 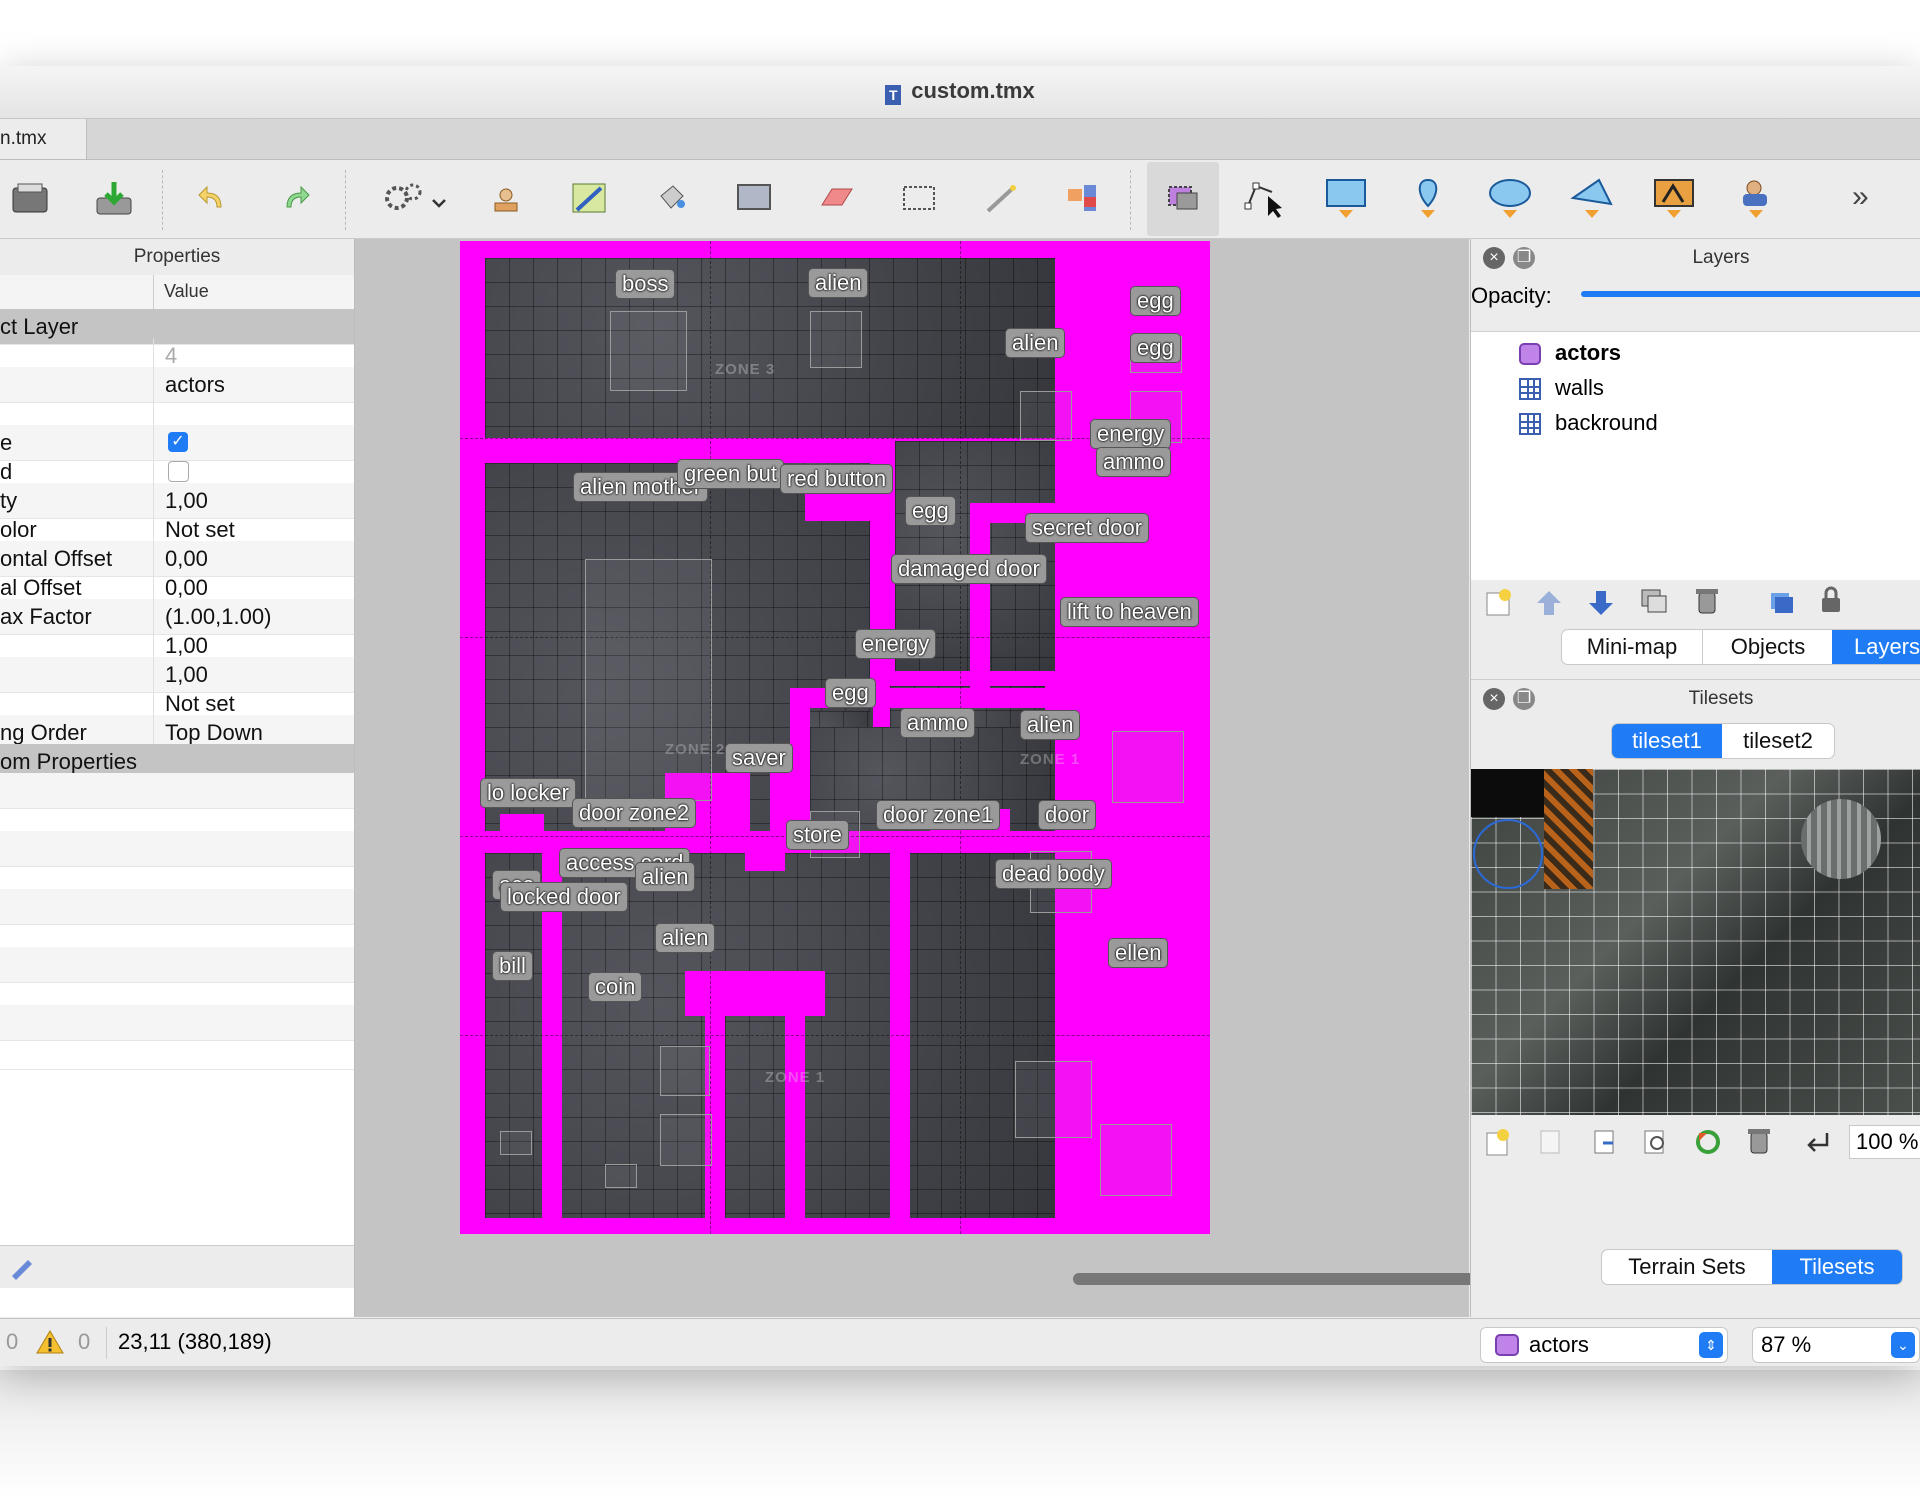 What do you see at coordinates (22, 1268) in the screenshot?
I see `edit-pencil-icon` at bounding box center [22, 1268].